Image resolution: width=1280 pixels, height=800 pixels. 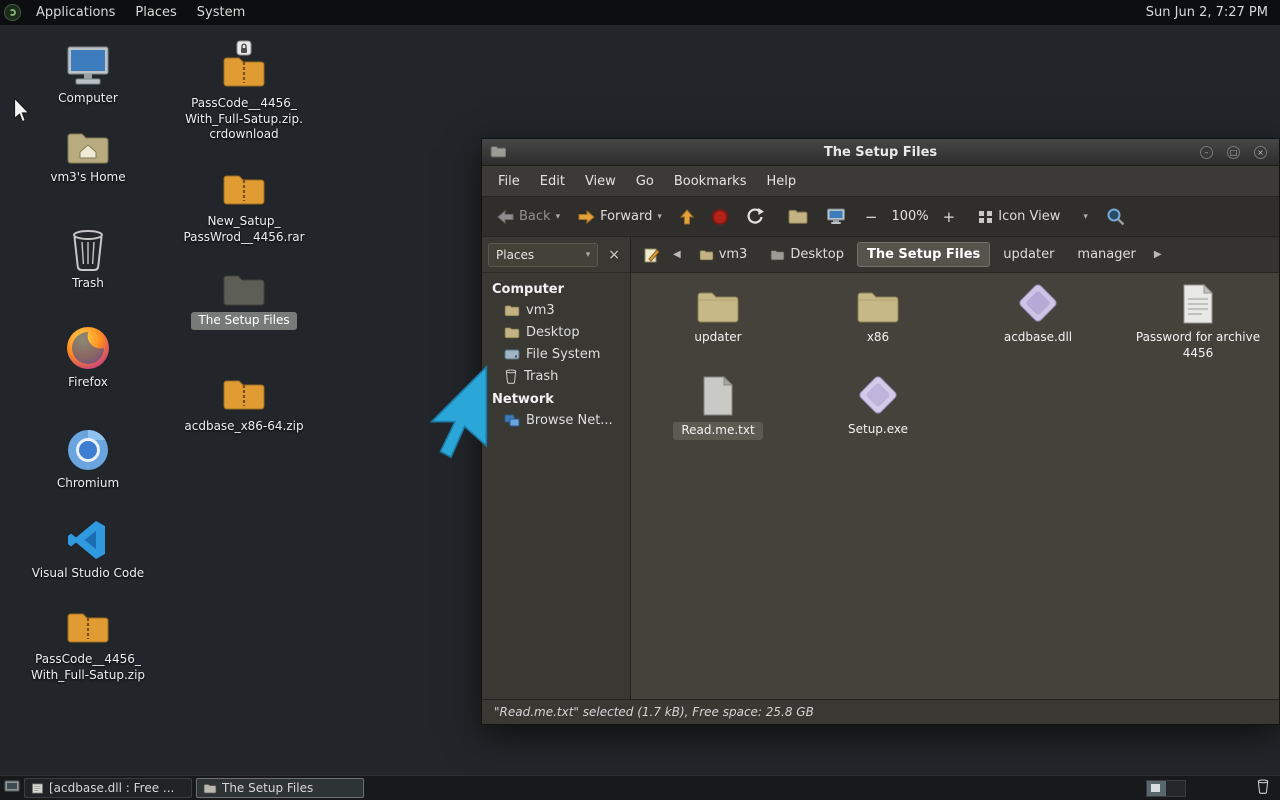 What do you see at coordinates (12, 12) in the screenshot?
I see `distro-menu-icon` at bounding box center [12, 12].